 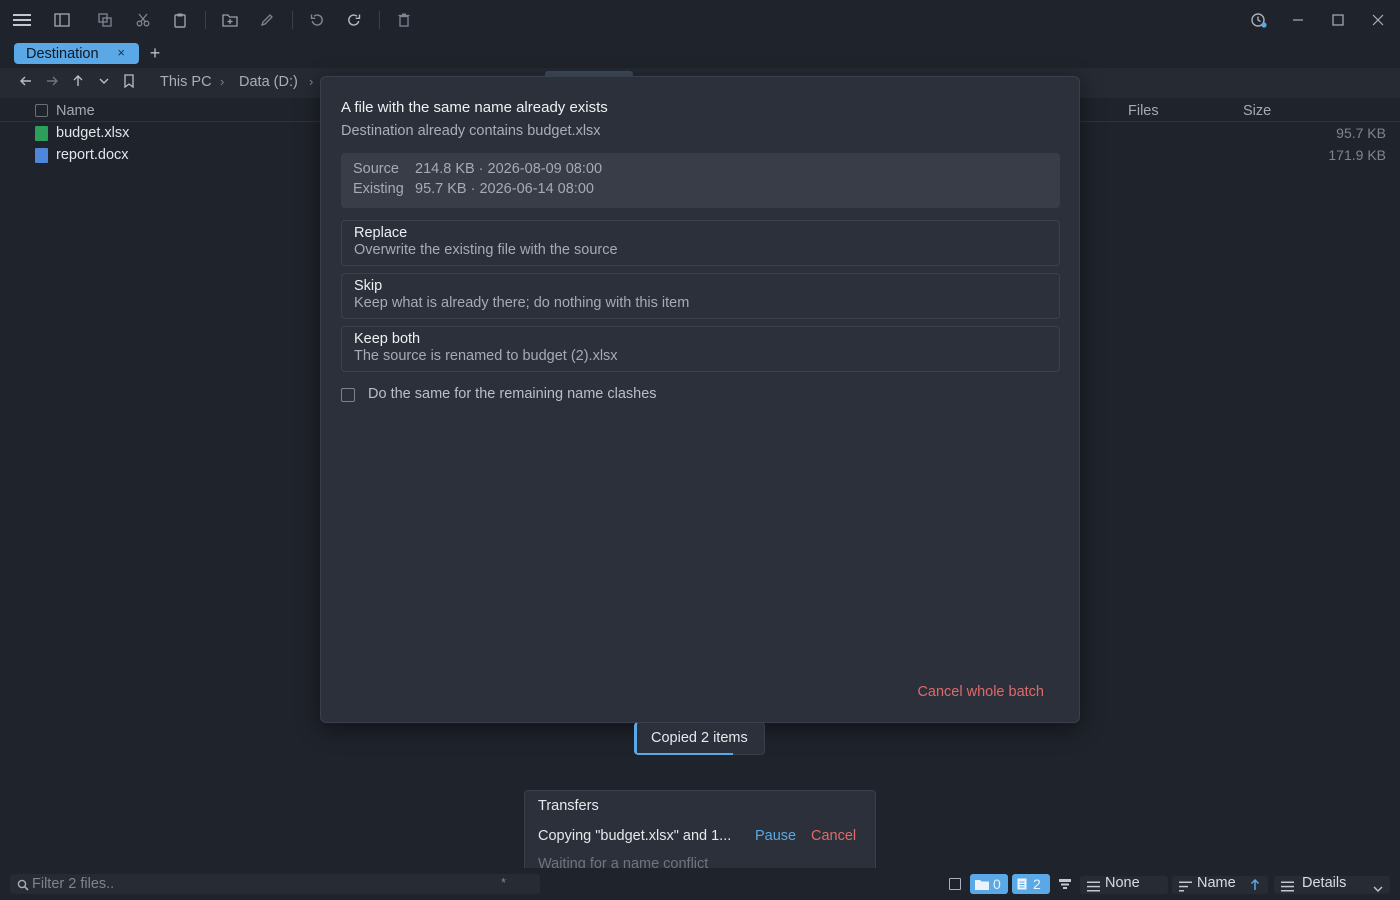 What do you see at coordinates (700, 884) in the screenshot?
I see `status-bar: * 0 2 None Name Details` at bounding box center [700, 884].